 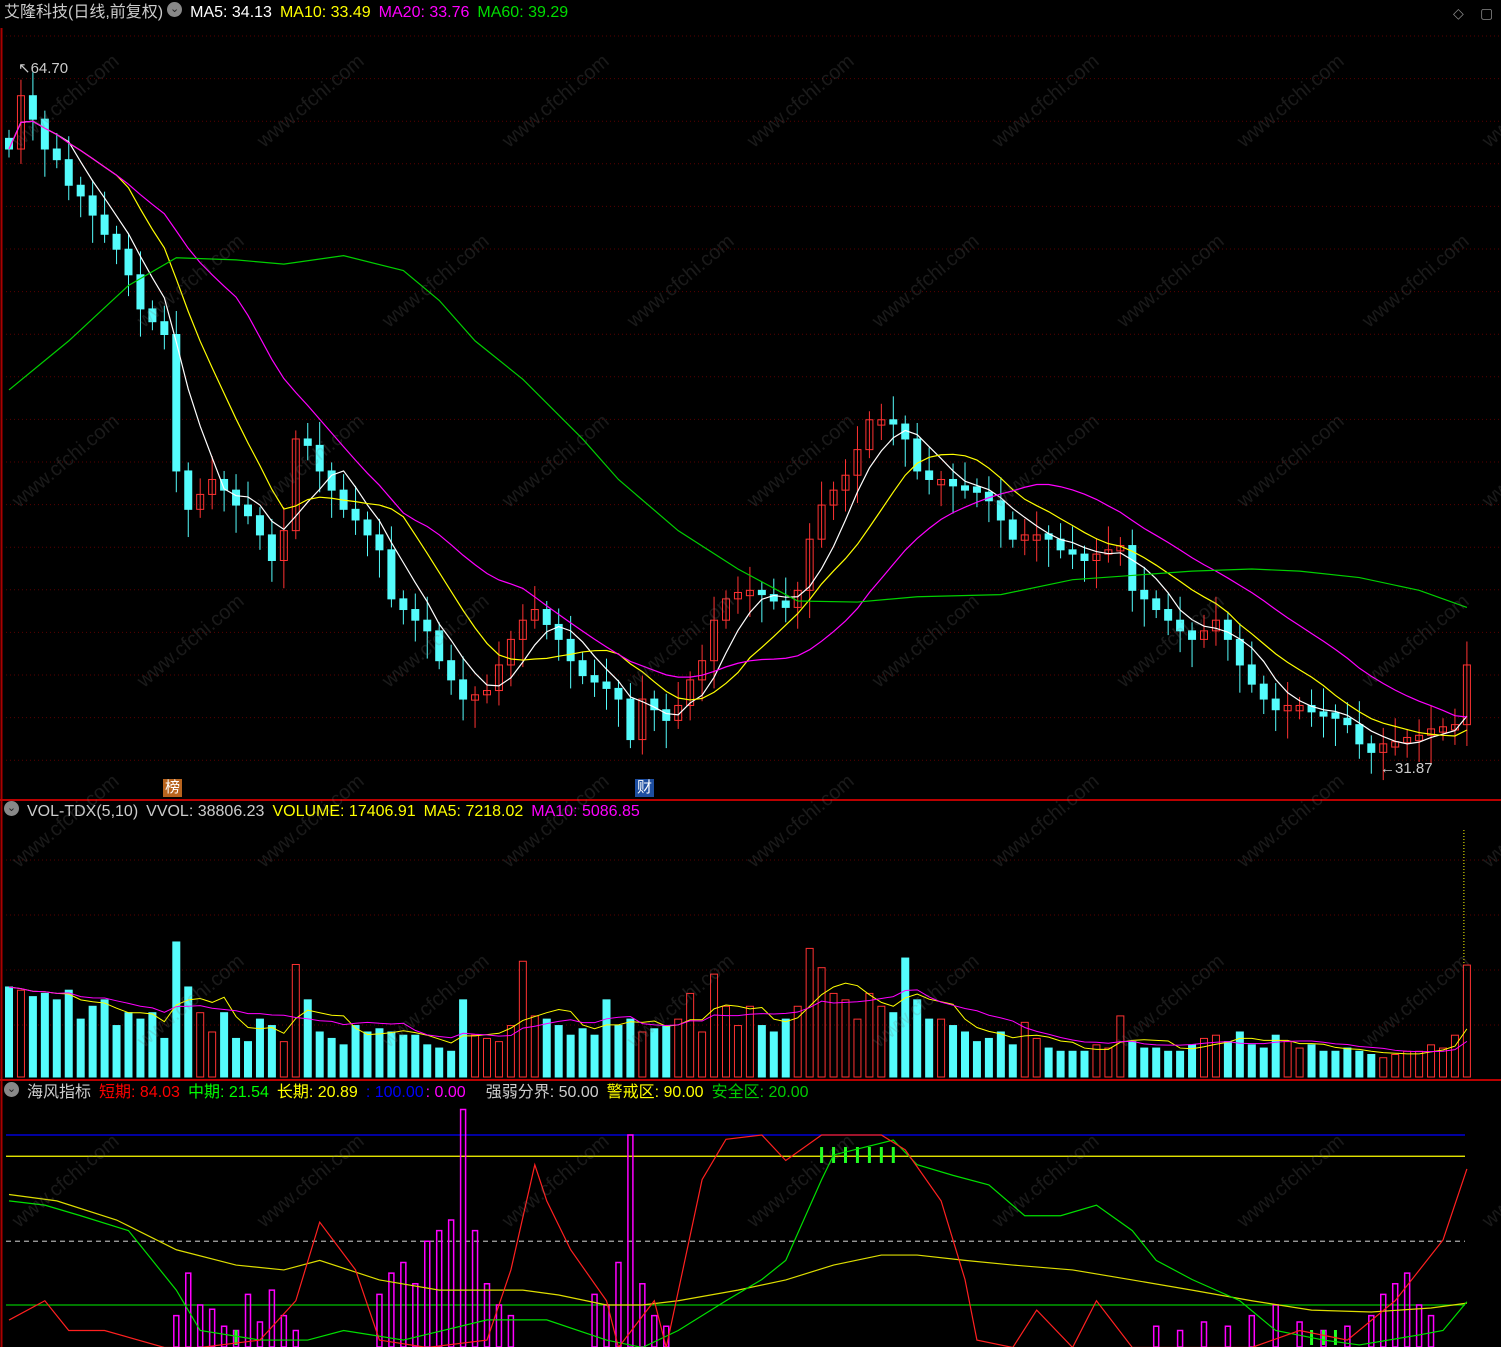 I want to click on diamond-icon: ◇, so click(x=1458, y=13).